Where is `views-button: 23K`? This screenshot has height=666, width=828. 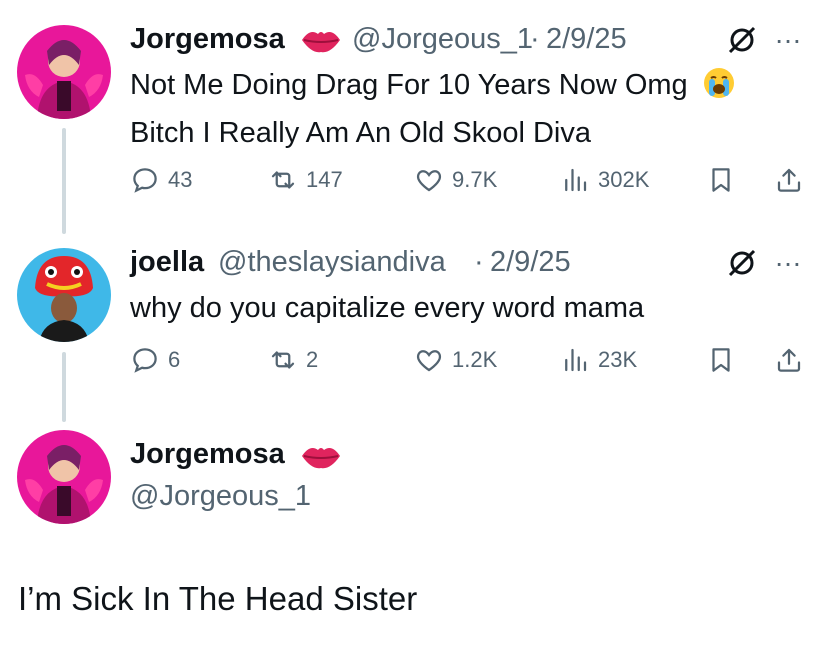
views-button: 23K is located at coordinates (598, 360).